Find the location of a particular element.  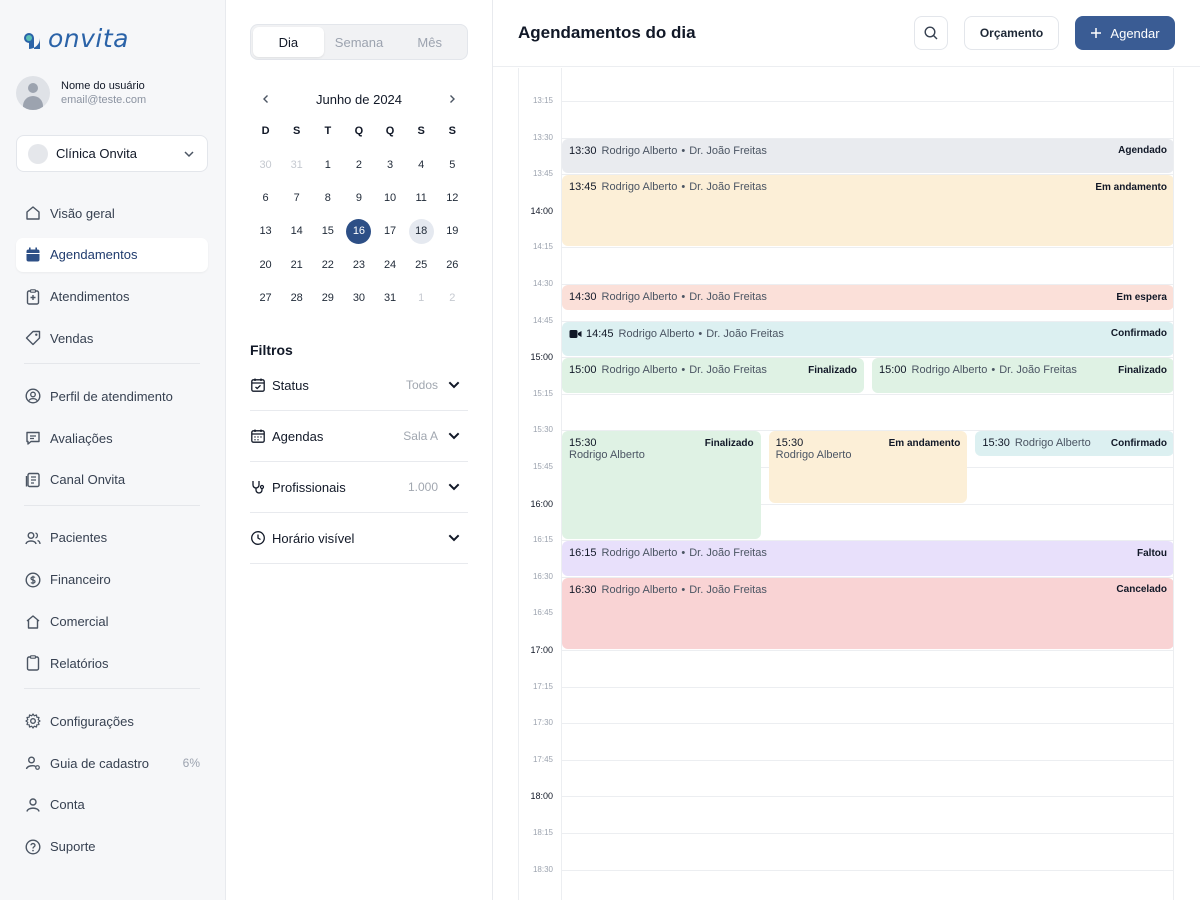

calendar-day: 18 is located at coordinates (421, 231).